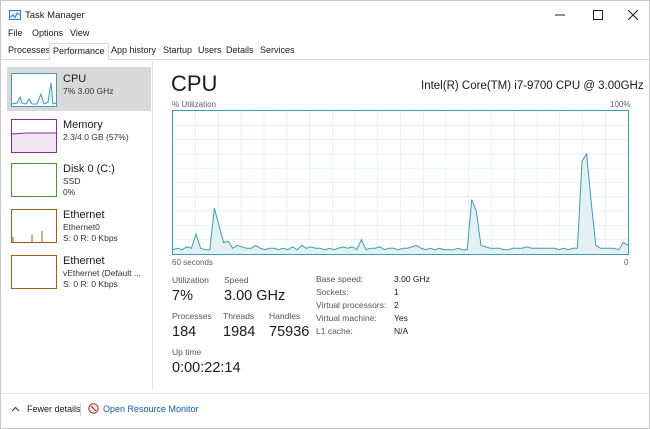  Describe the element at coordinates (54, 409) in the screenshot. I see `fewer-details-button: Fewer details` at that location.